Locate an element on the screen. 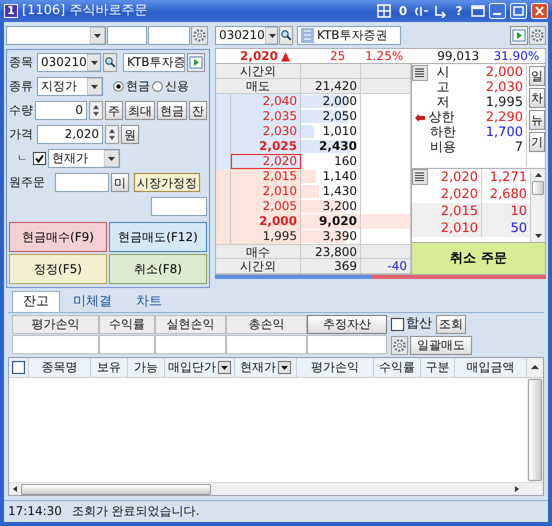 This screenshot has width=552, height=526. field-label: 종목 is located at coordinates (21, 62).